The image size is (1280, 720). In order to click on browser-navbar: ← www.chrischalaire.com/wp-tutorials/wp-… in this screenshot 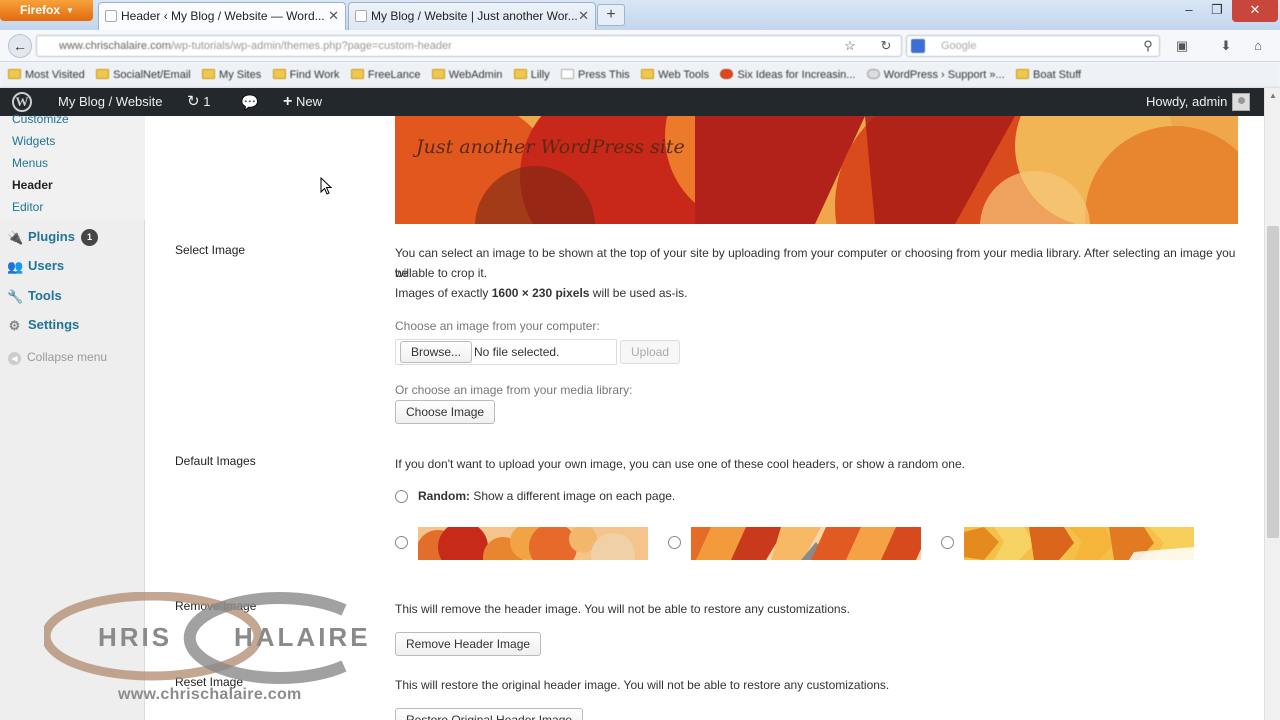, I will do `click(640, 46)`.